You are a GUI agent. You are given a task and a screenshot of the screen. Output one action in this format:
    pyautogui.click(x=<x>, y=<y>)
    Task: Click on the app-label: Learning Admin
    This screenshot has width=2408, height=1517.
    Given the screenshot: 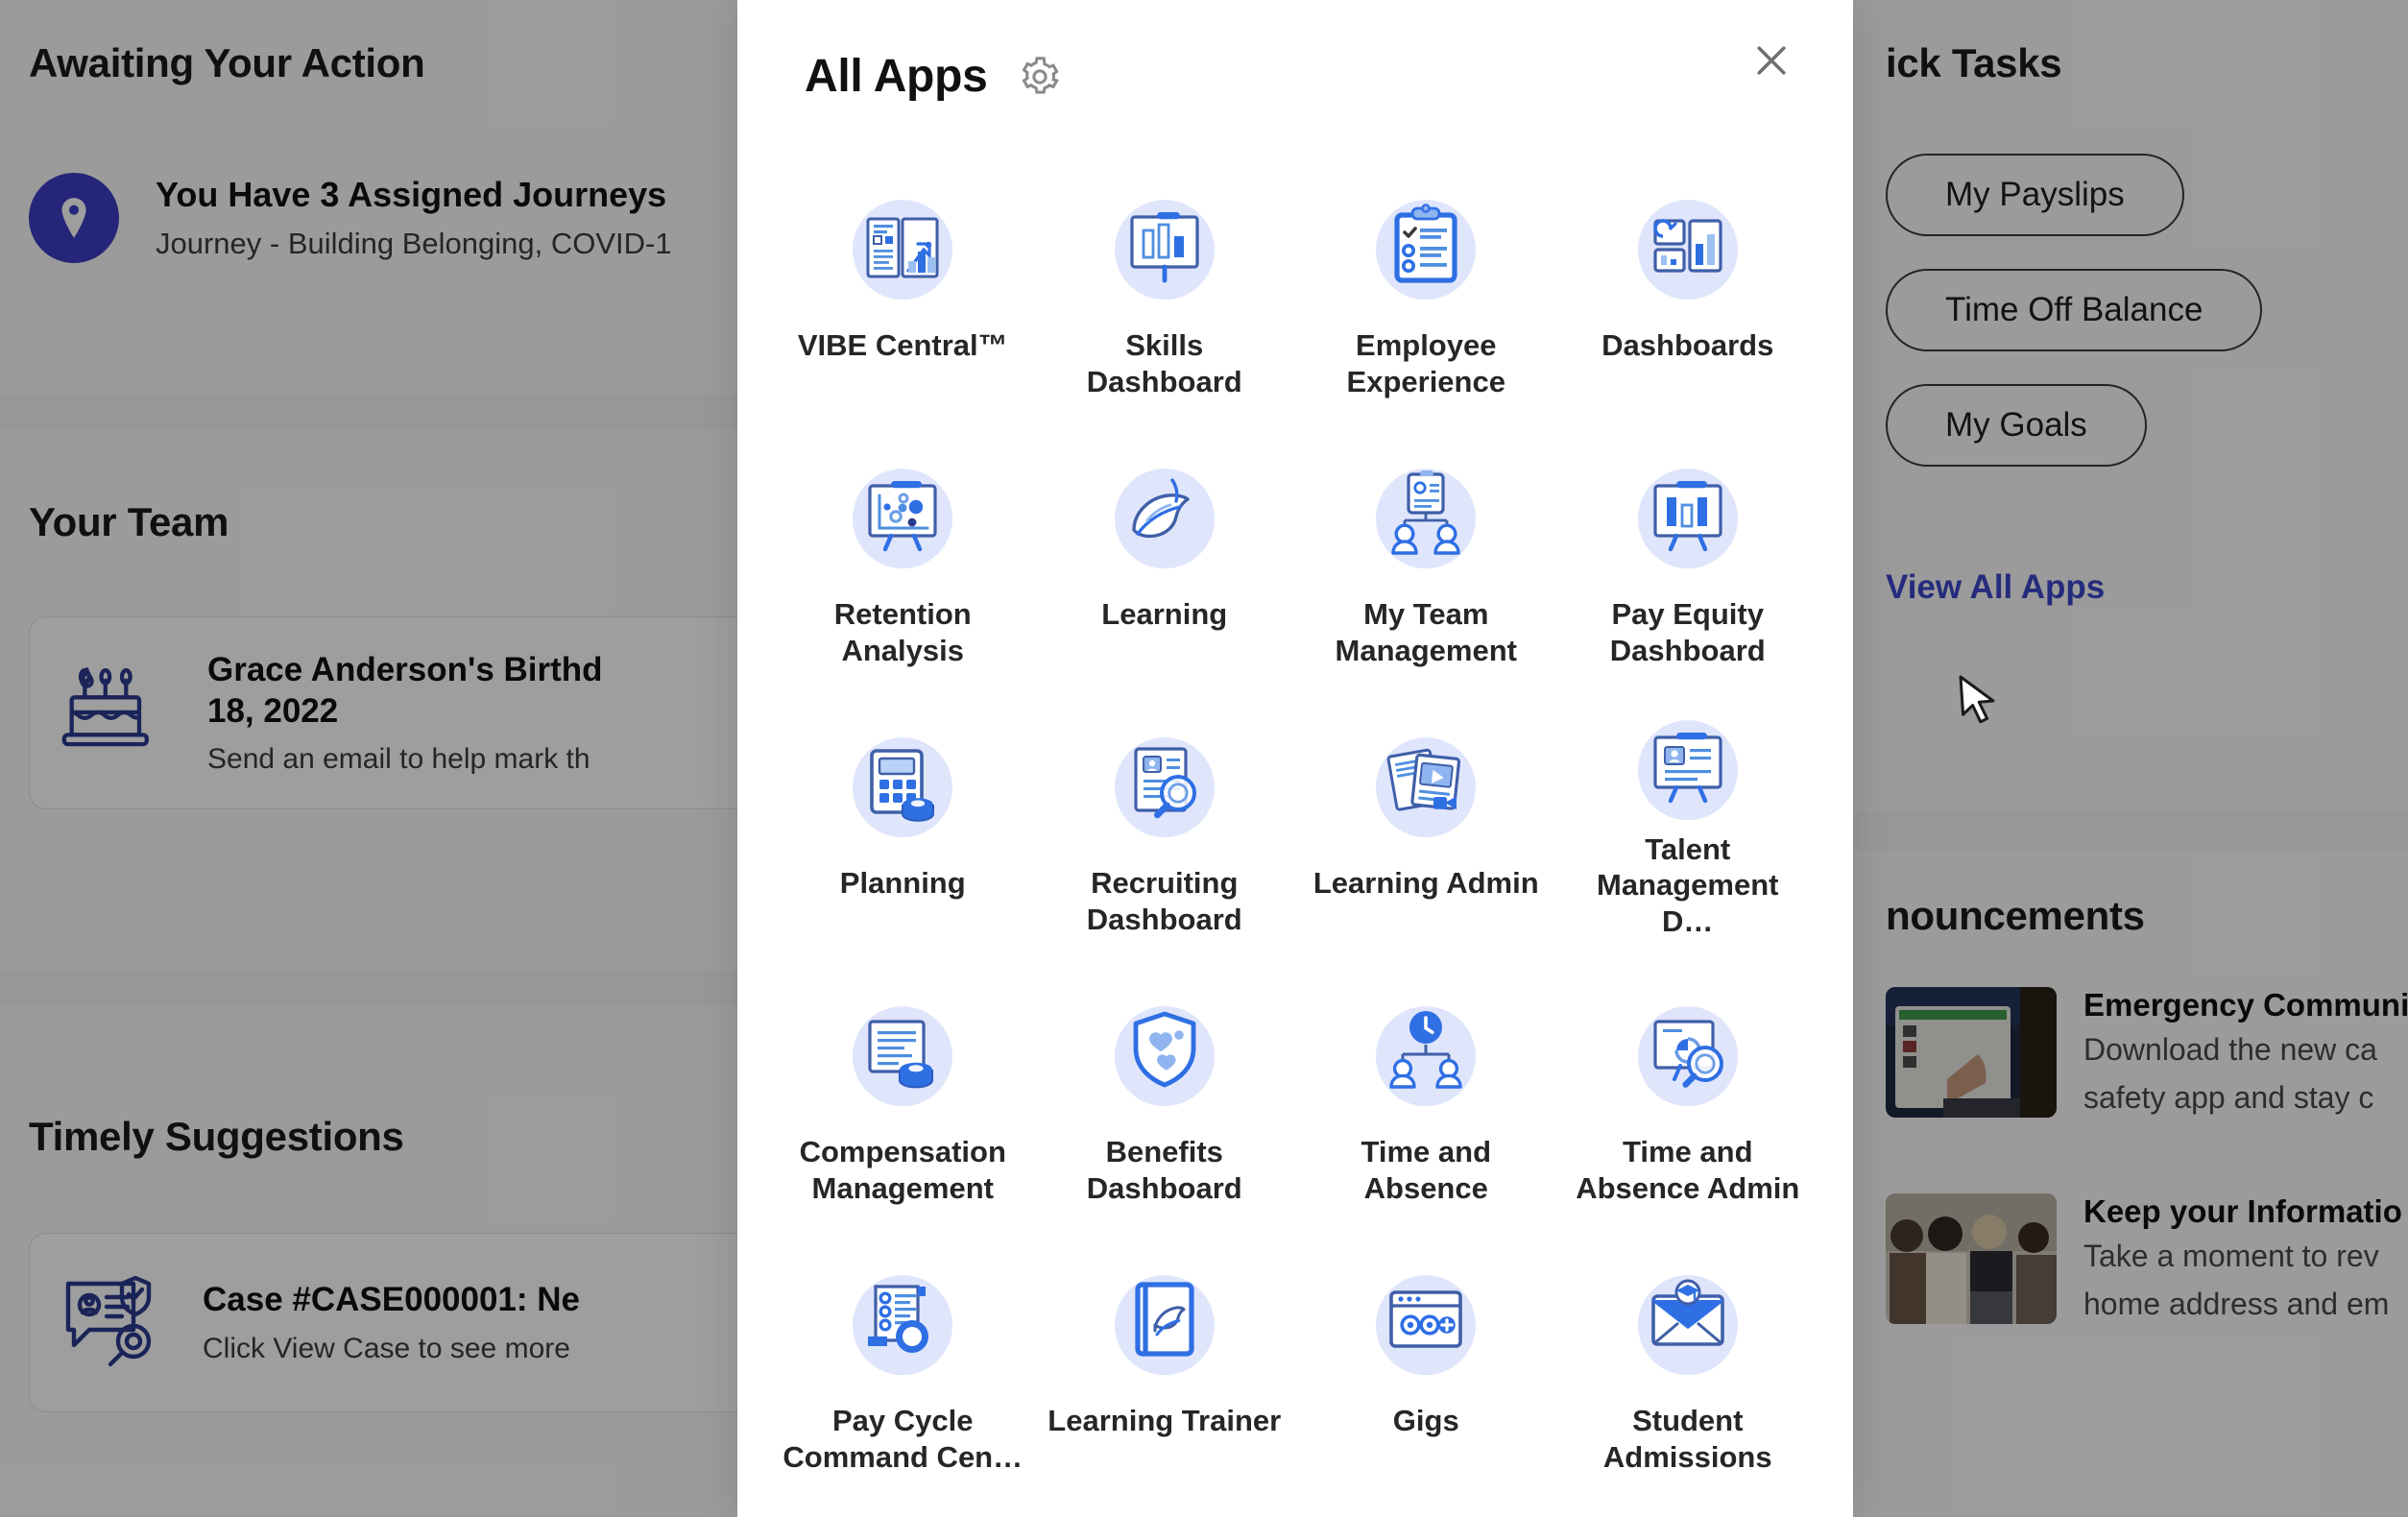 What is the action you would take?
    pyautogui.click(x=1425, y=883)
    